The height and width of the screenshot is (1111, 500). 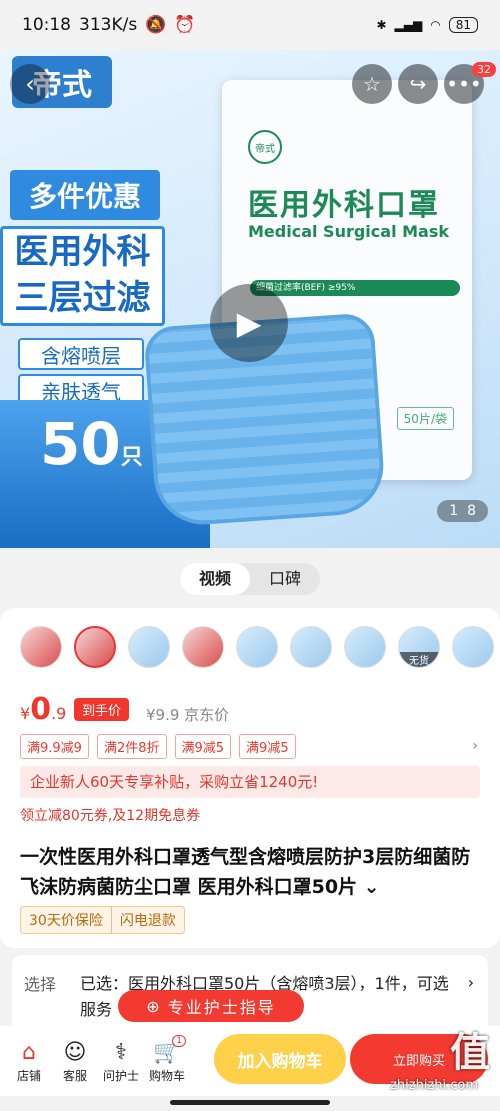 I want to click on shop-button: ⌂ 店铺, so click(x=29, y=1061).